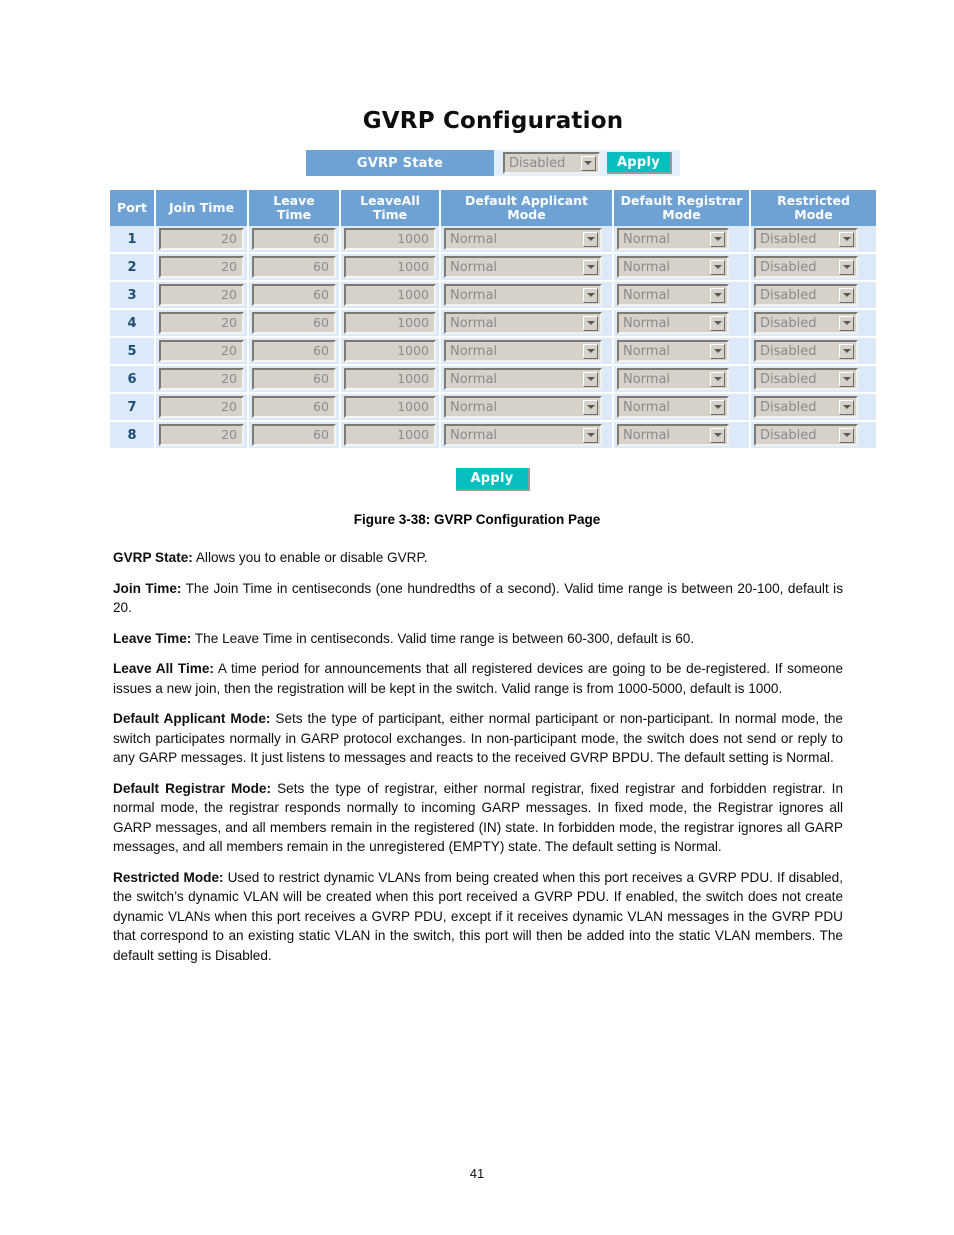 The image size is (954, 1235). What do you see at coordinates (526, 214) in the screenshot?
I see `column-header-applicant-line2: Mode` at bounding box center [526, 214].